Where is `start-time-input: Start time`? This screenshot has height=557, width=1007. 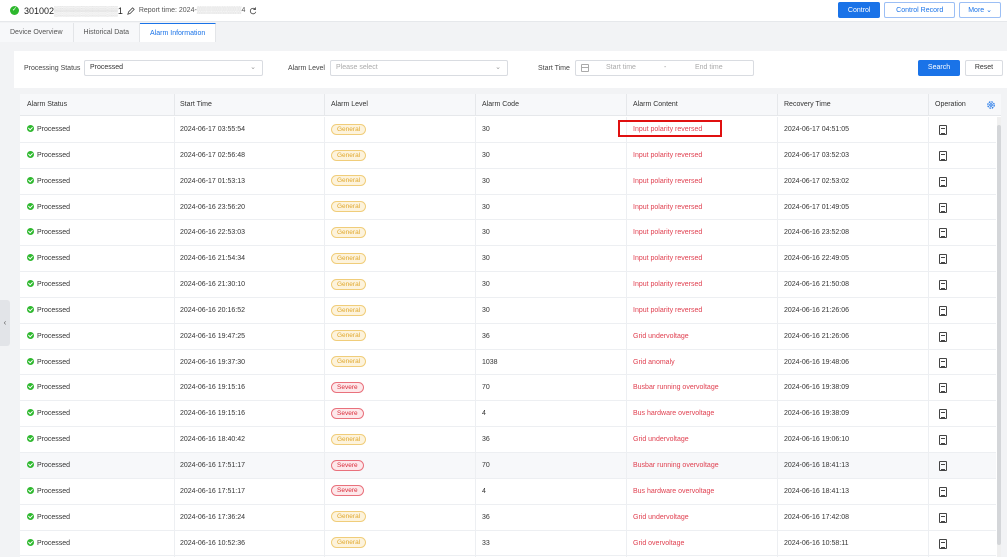
start-time-input: Start time is located at coordinates (621, 68).